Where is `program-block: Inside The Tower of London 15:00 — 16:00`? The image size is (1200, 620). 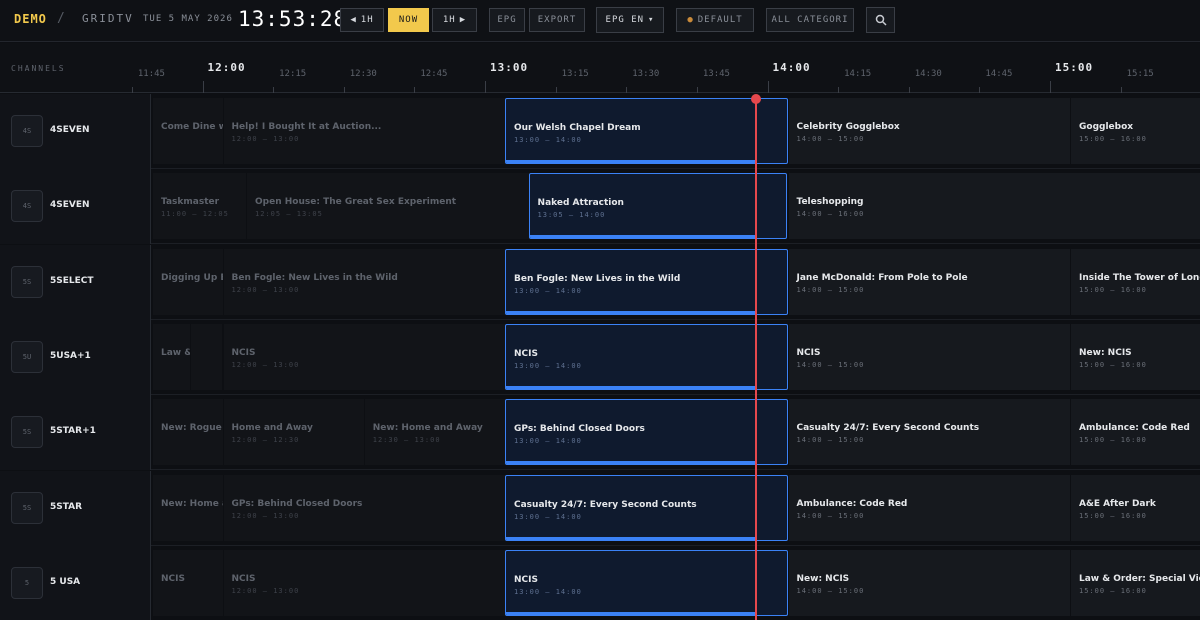 program-block: Inside The Tower of London 15:00 — 16:00 is located at coordinates (1135, 281).